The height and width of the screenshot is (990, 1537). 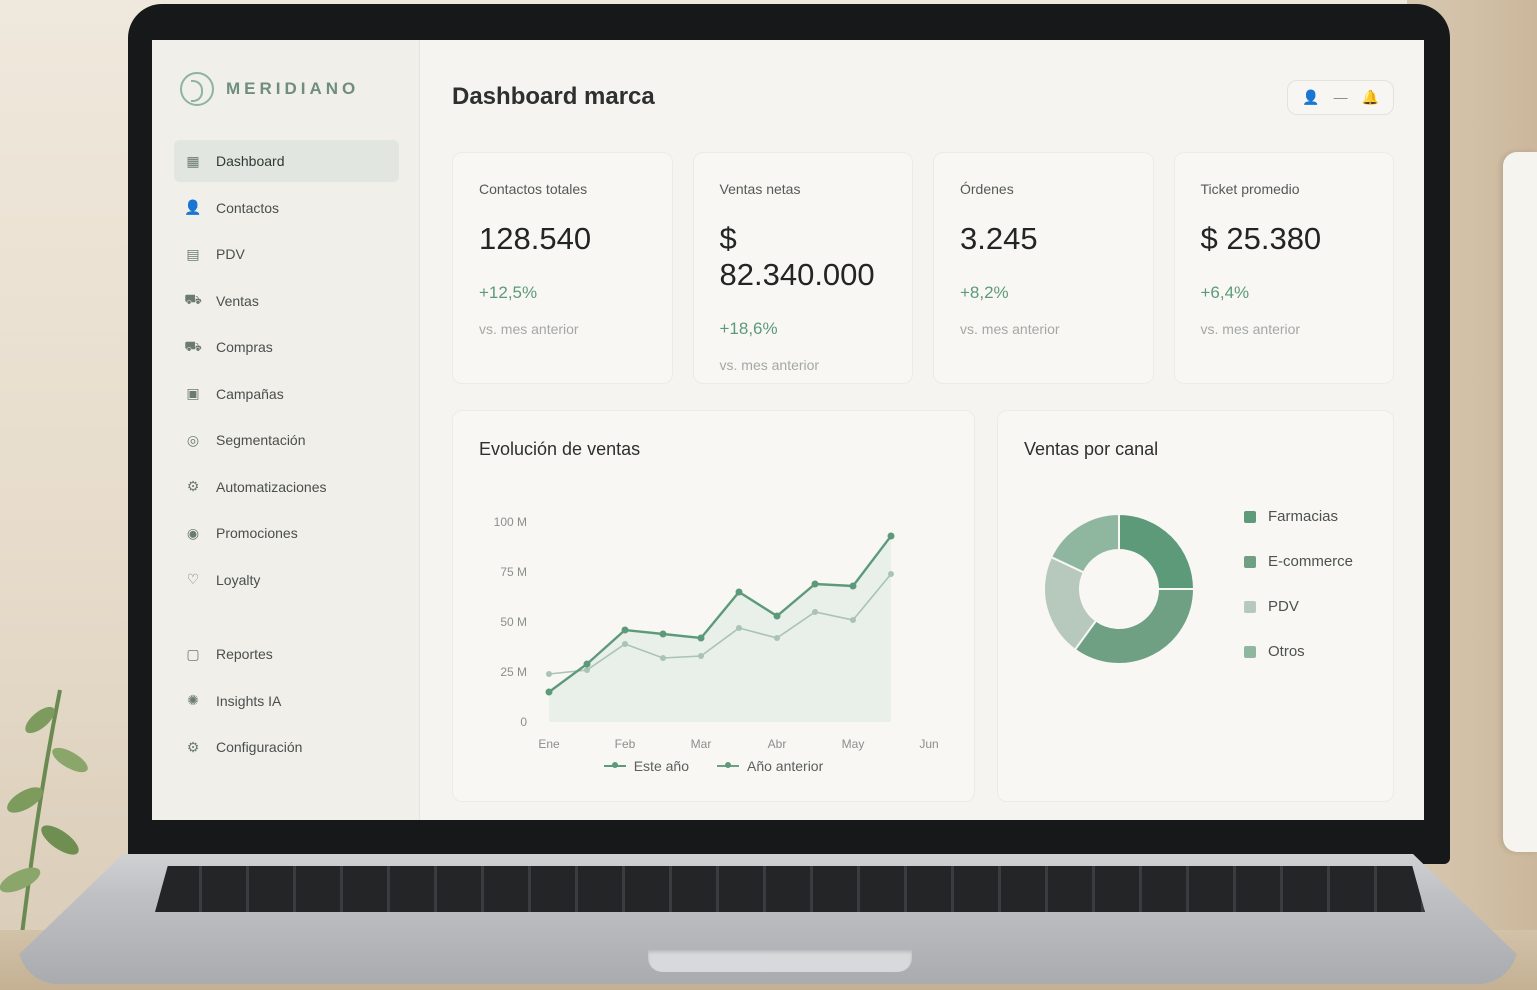 I want to click on insights-icon: ✺, so click(x=193, y=700).